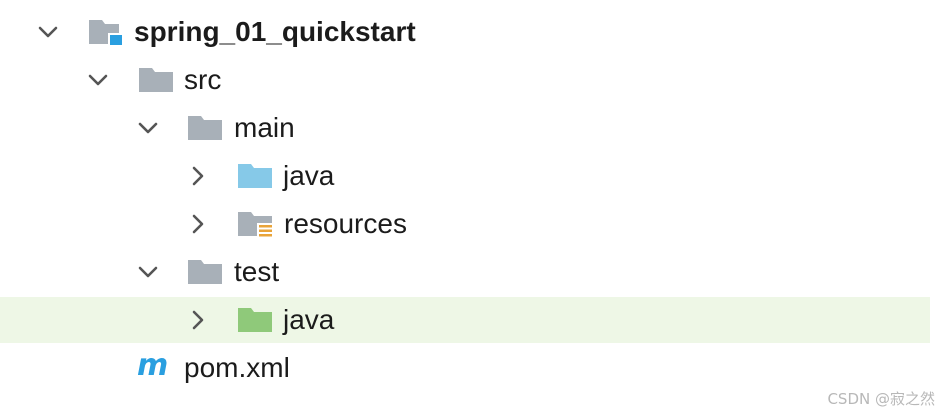 The width and height of the screenshot is (941, 415). I want to click on source-root-folder-icon, so click(256, 176).